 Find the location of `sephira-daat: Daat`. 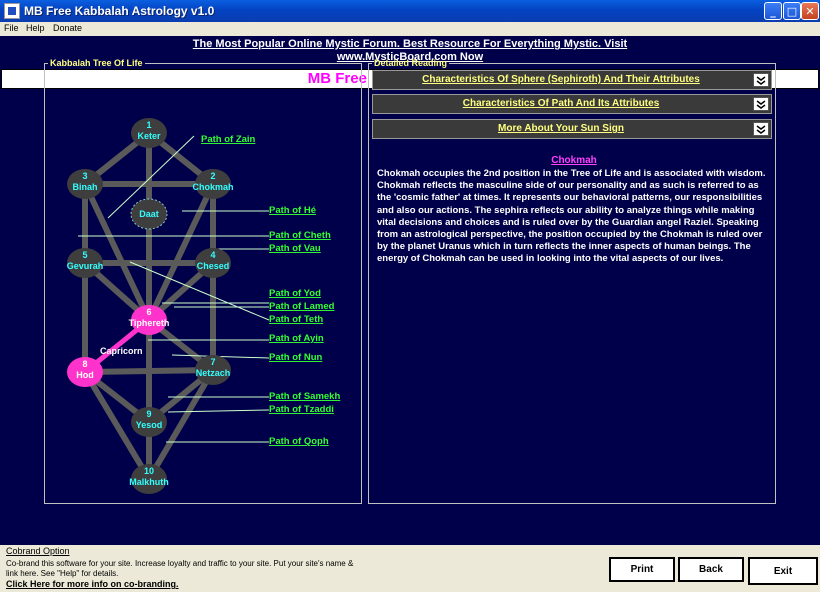

sephira-daat: Daat is located at coordinates (149, 214).